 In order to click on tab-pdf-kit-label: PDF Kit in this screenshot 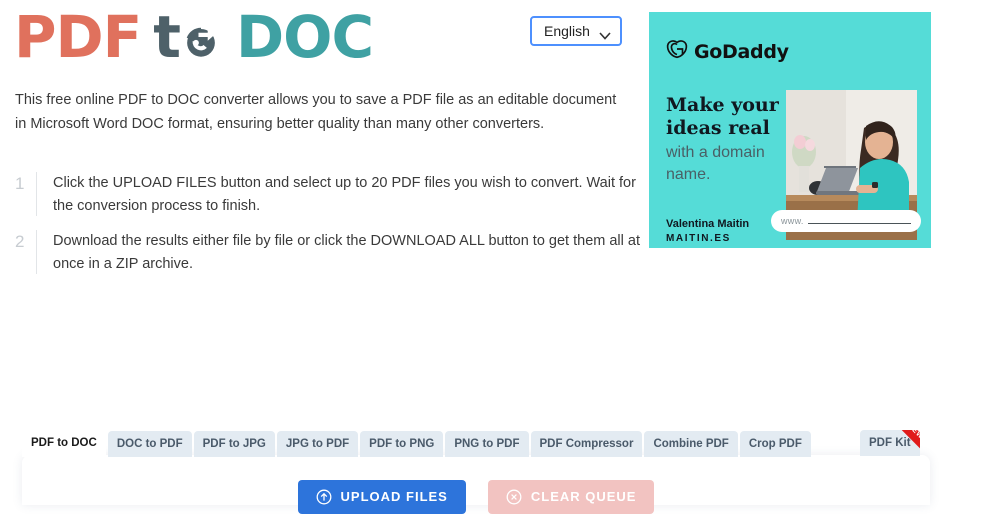, I will do `click(890, 443)`.